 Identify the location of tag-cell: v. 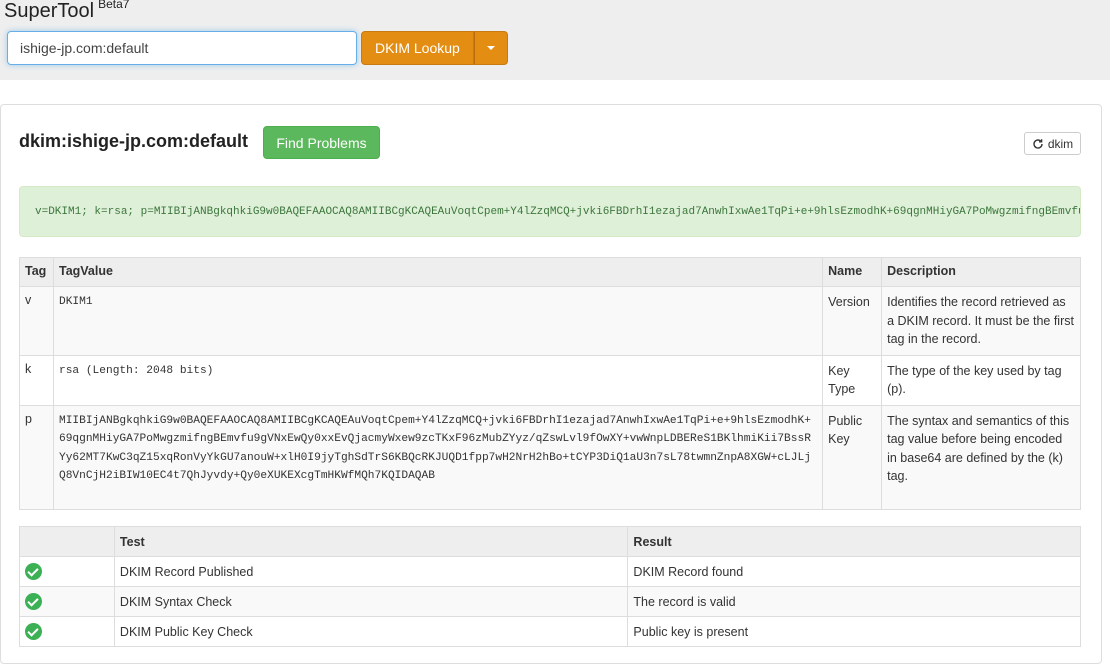
(36, 321).